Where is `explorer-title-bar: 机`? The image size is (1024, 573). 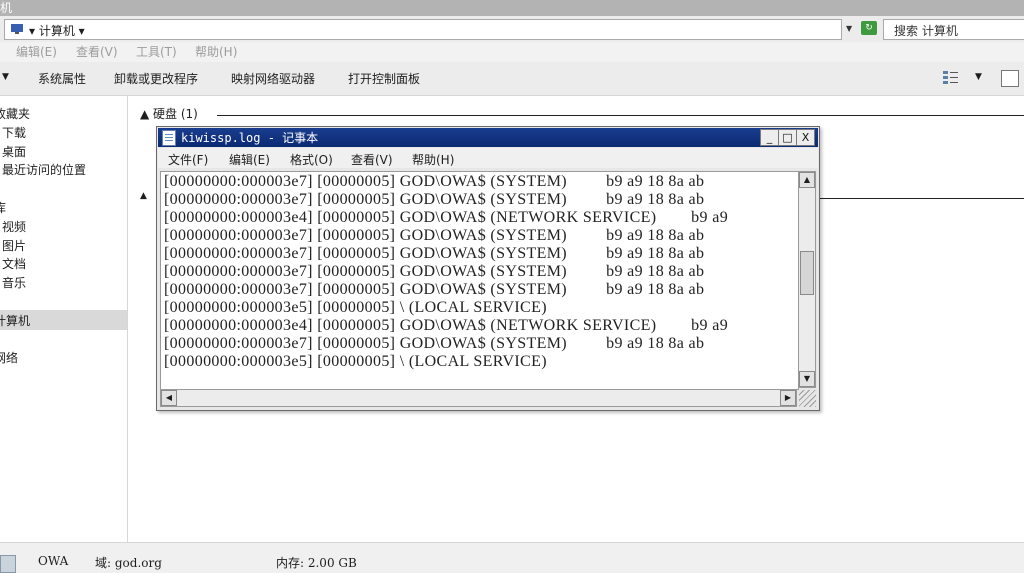
explorer-title-bar: 机 is located at coordinates (512, 8).